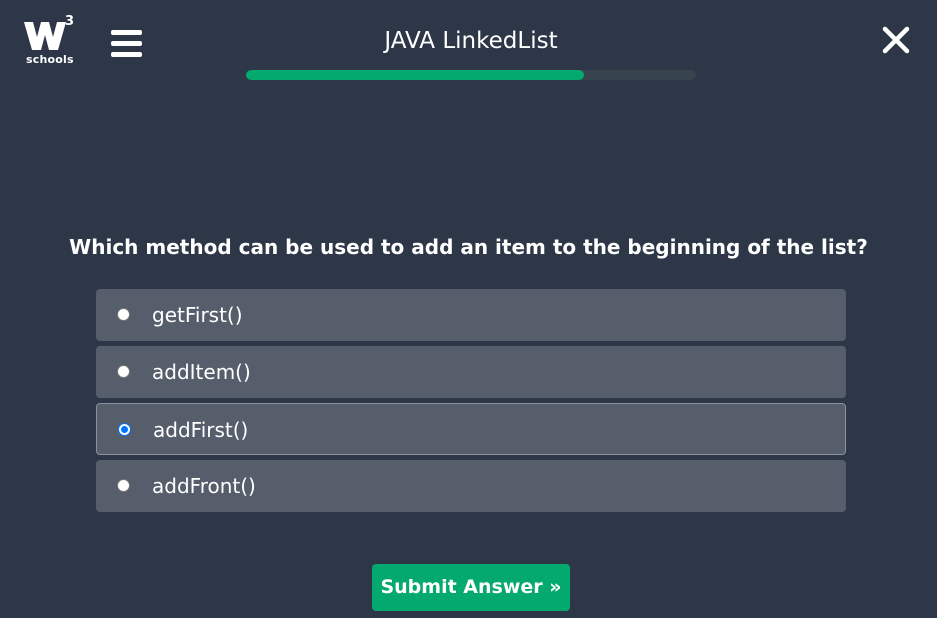 The height and width of the screenshot is (618, 937). I want to click on page-title: JAVA LinkedList, so click(471, 41).